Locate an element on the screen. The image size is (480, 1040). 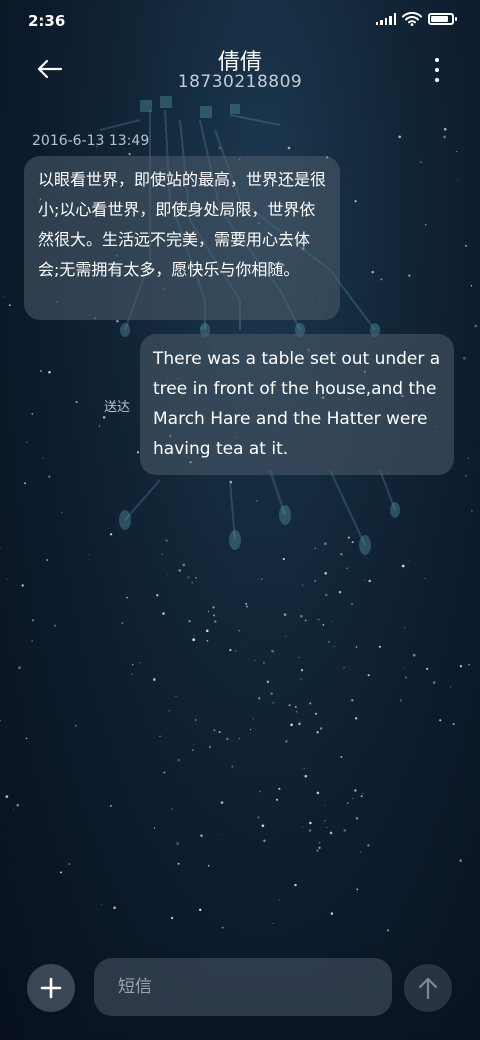
message-input is located at coordinates (243, 987).